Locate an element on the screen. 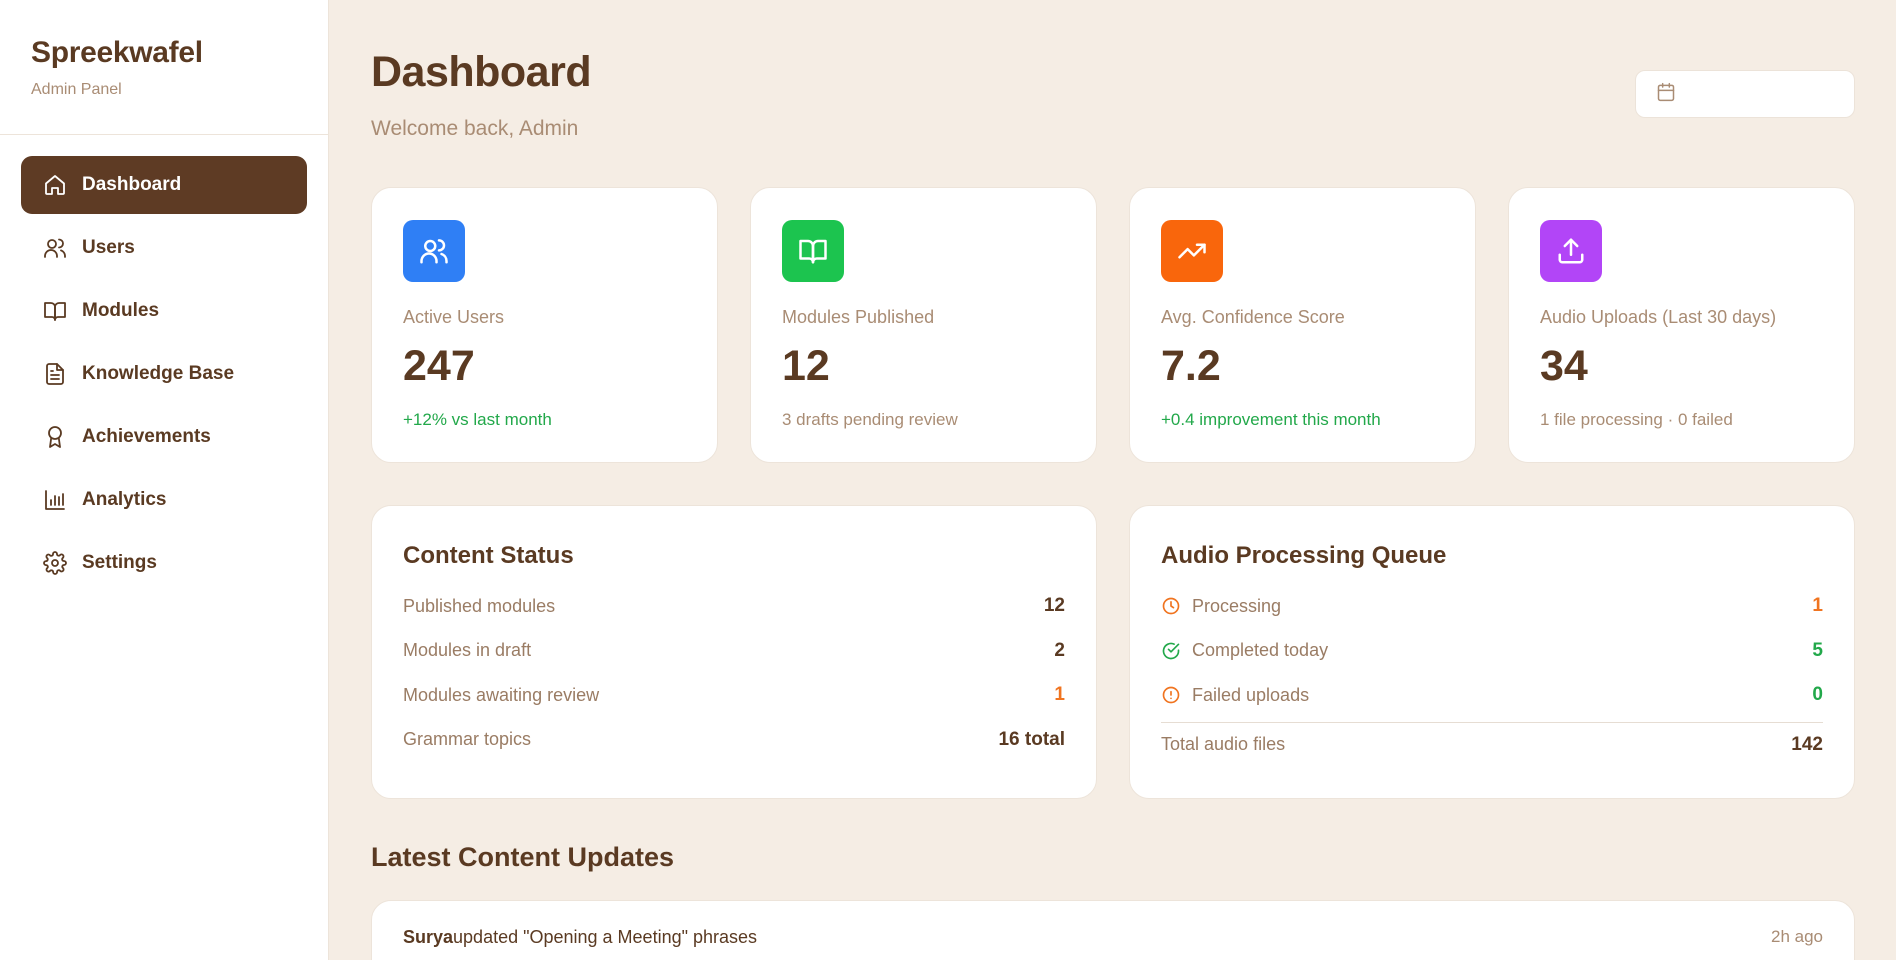 Image resolution: width=1896 pixels, height=960 pixels. stat-value: 34 is located at coordinates (1564, 366).